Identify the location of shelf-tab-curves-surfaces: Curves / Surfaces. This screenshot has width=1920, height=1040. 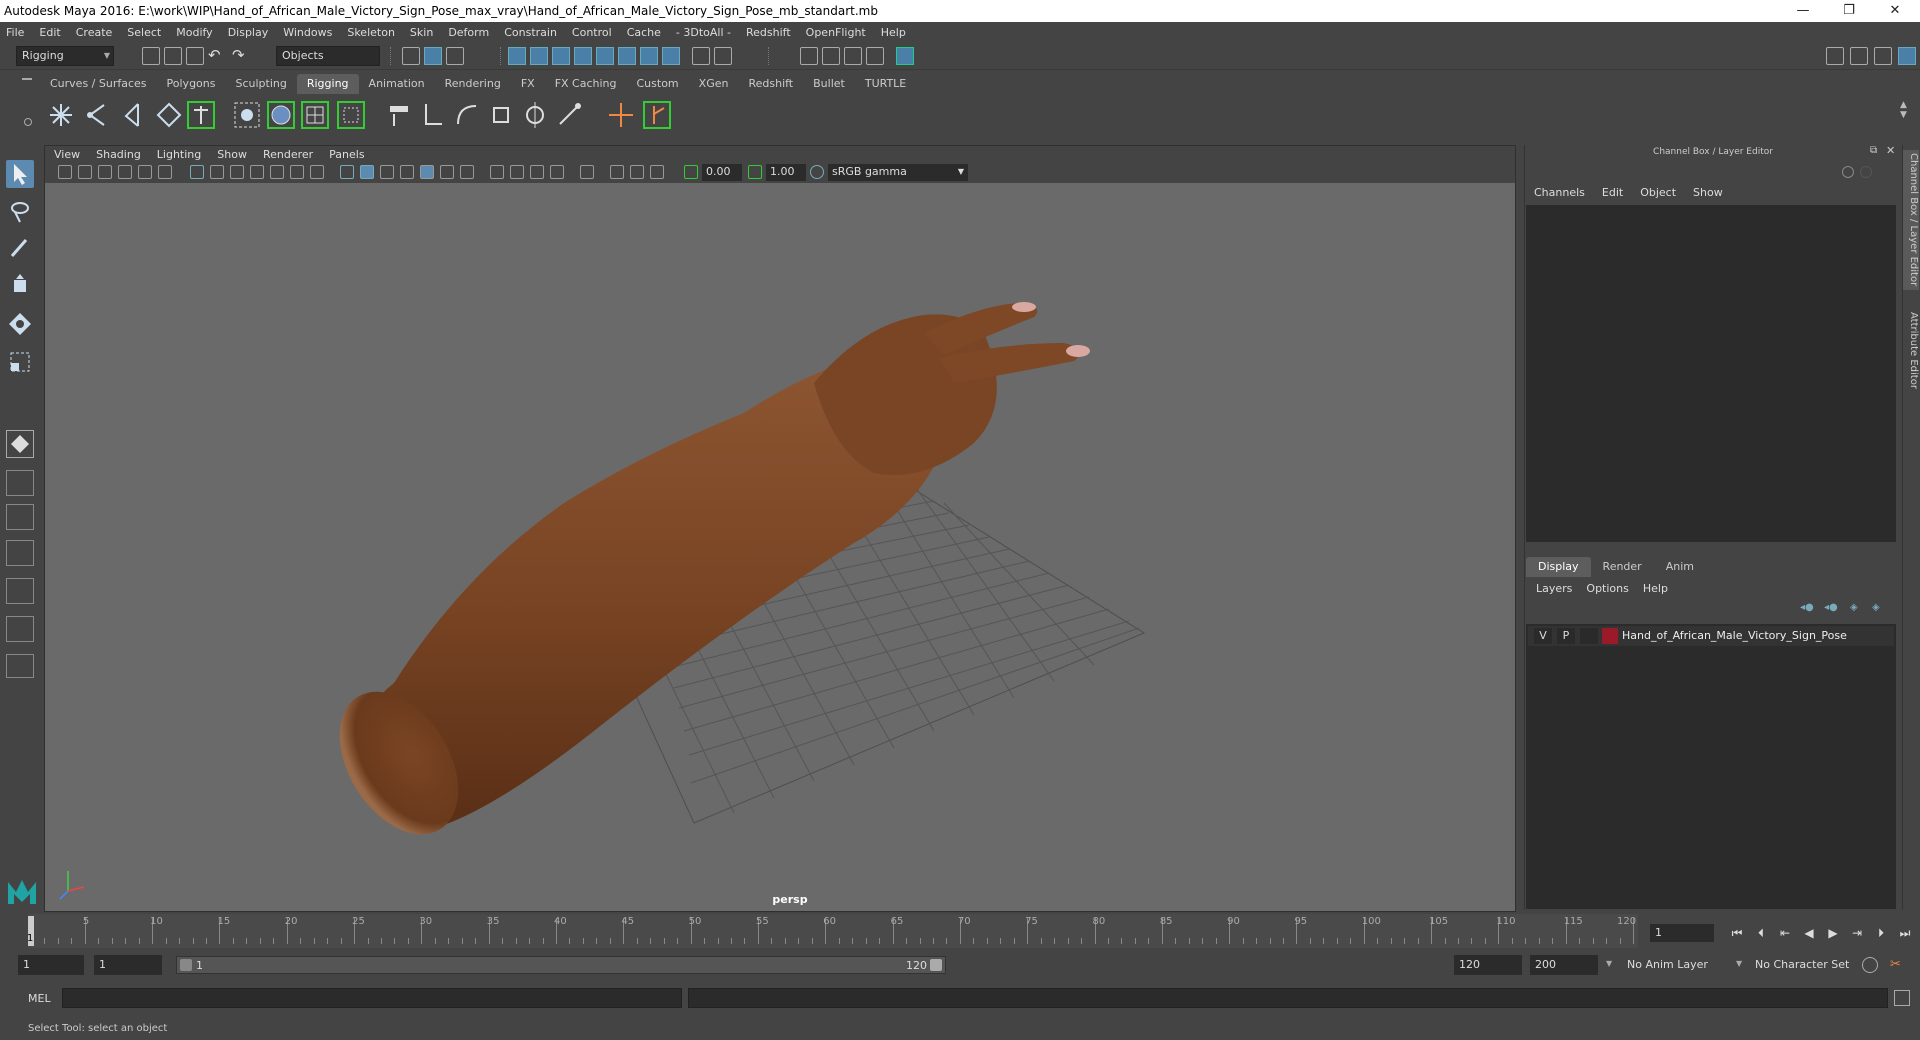
(98, 84).